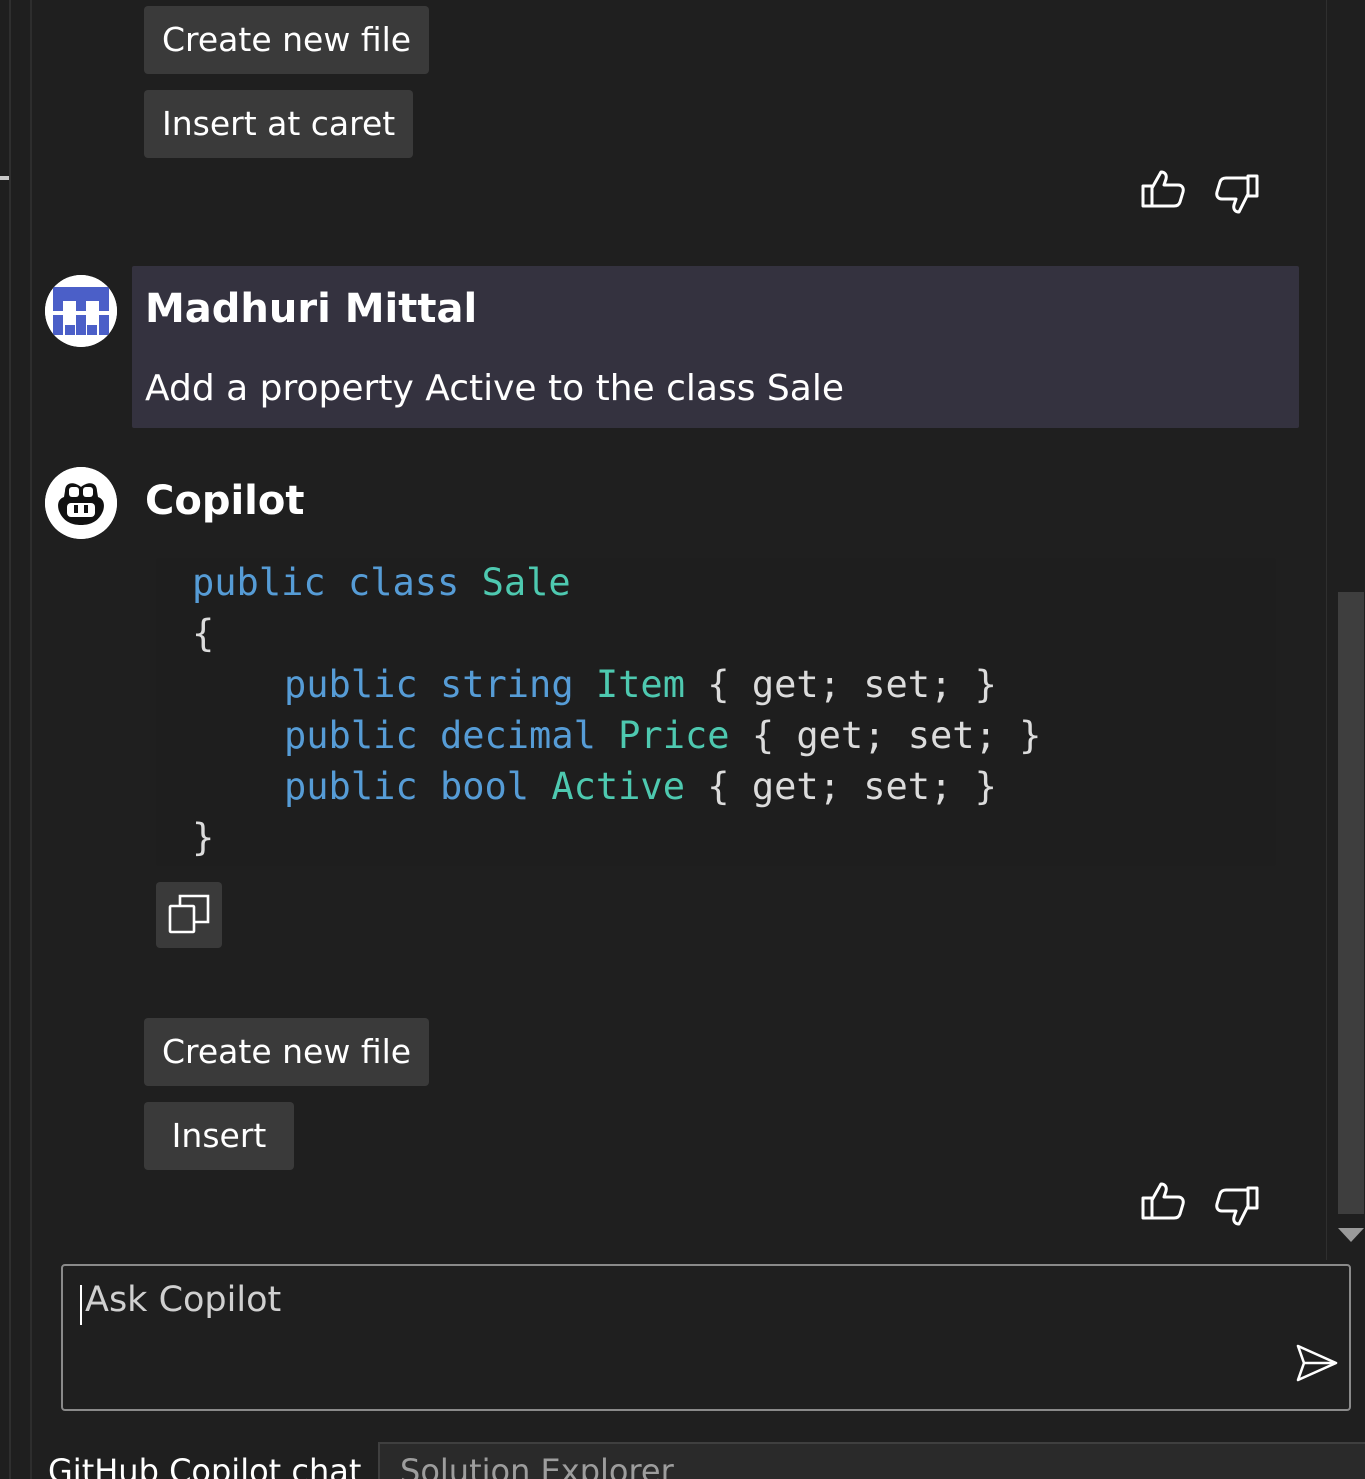 The height and width of the screenshot is (1479, 1365). Describe the element at coordinates (203, 633) in the screenshot. I see `code-open-brace: {` at that location.